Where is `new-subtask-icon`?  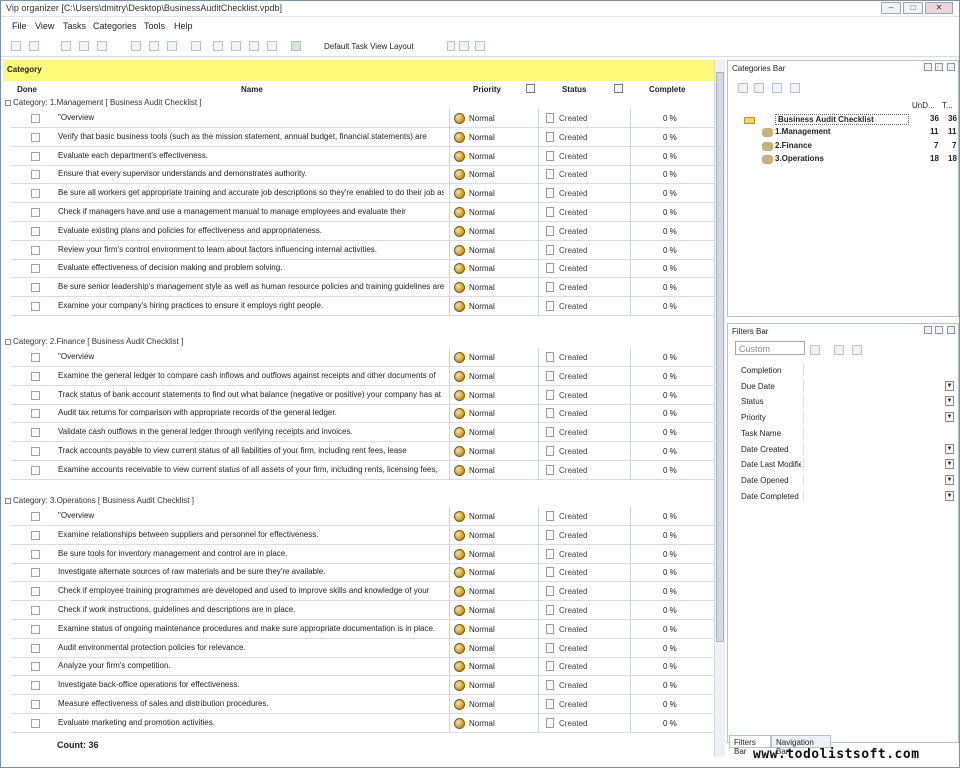
new-subtask-icon is located at coordinates (34, 46).